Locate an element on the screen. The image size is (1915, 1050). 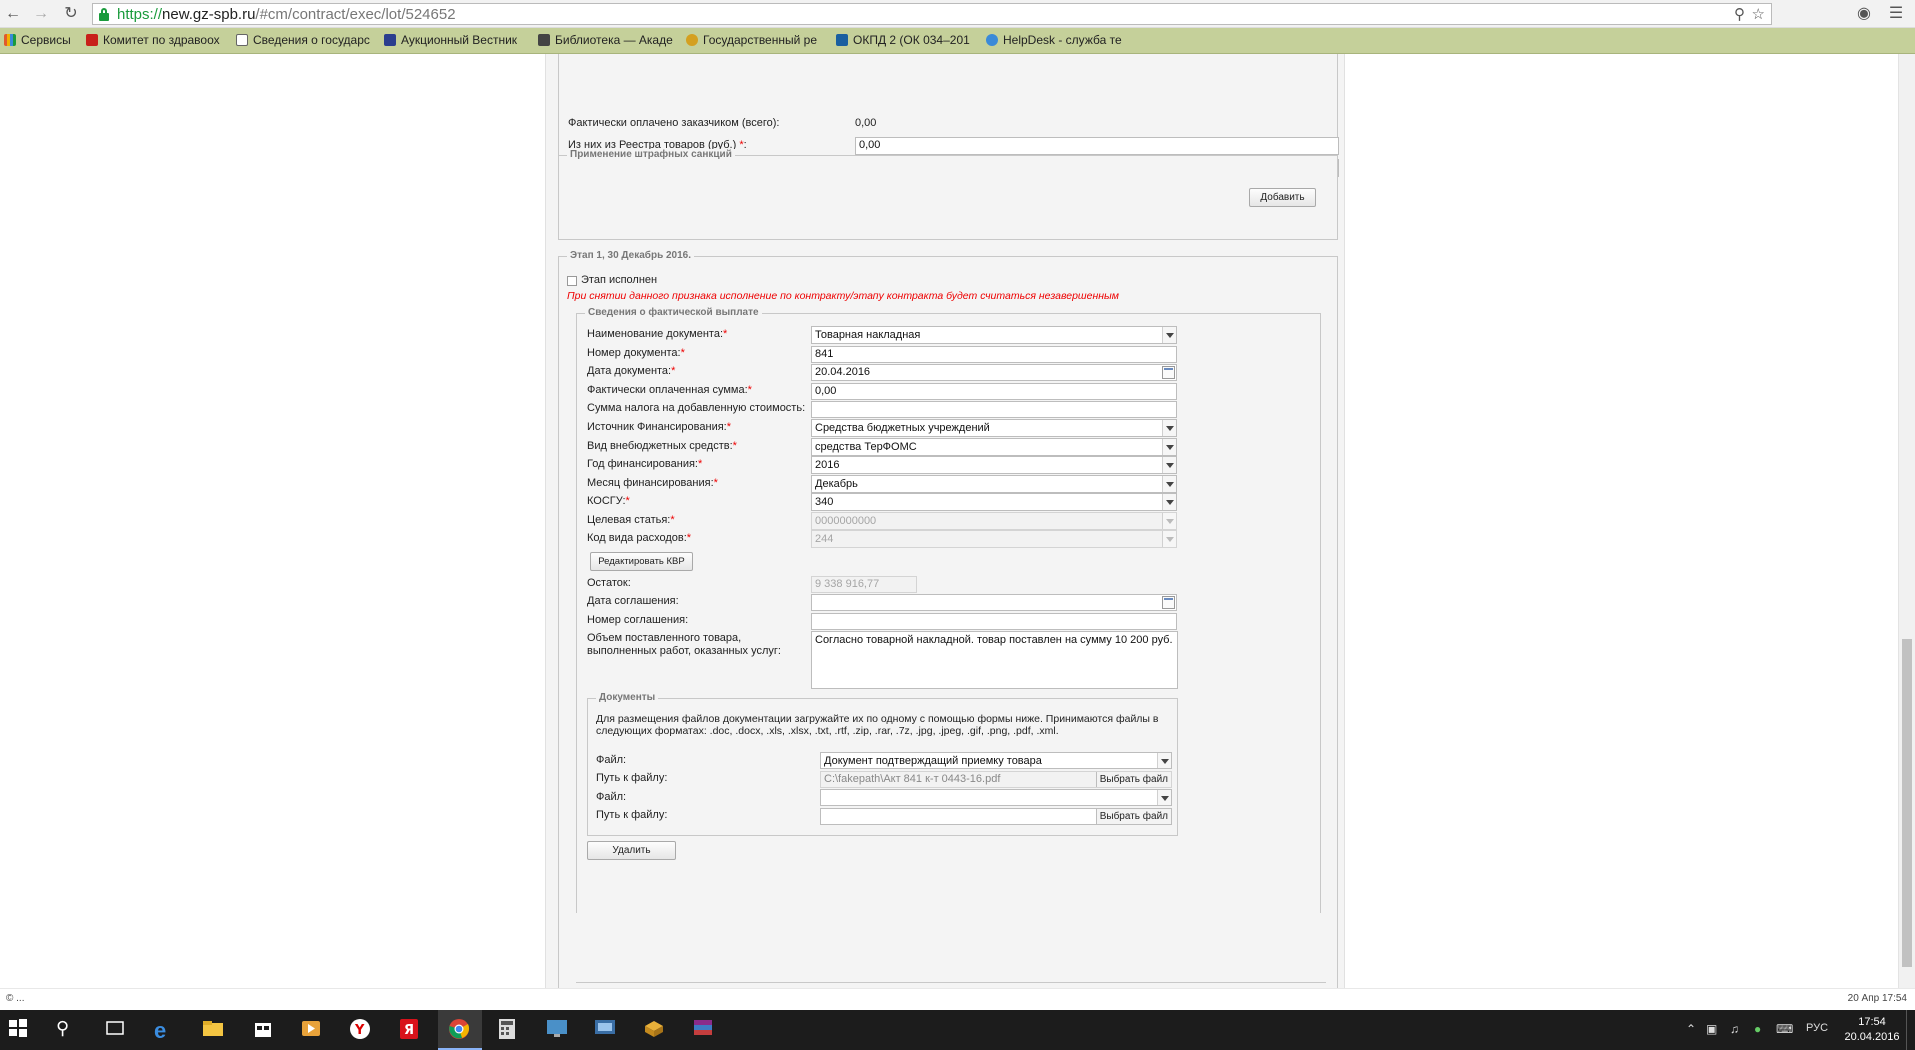
media-player-icon is located at coordinates (312, 1030).